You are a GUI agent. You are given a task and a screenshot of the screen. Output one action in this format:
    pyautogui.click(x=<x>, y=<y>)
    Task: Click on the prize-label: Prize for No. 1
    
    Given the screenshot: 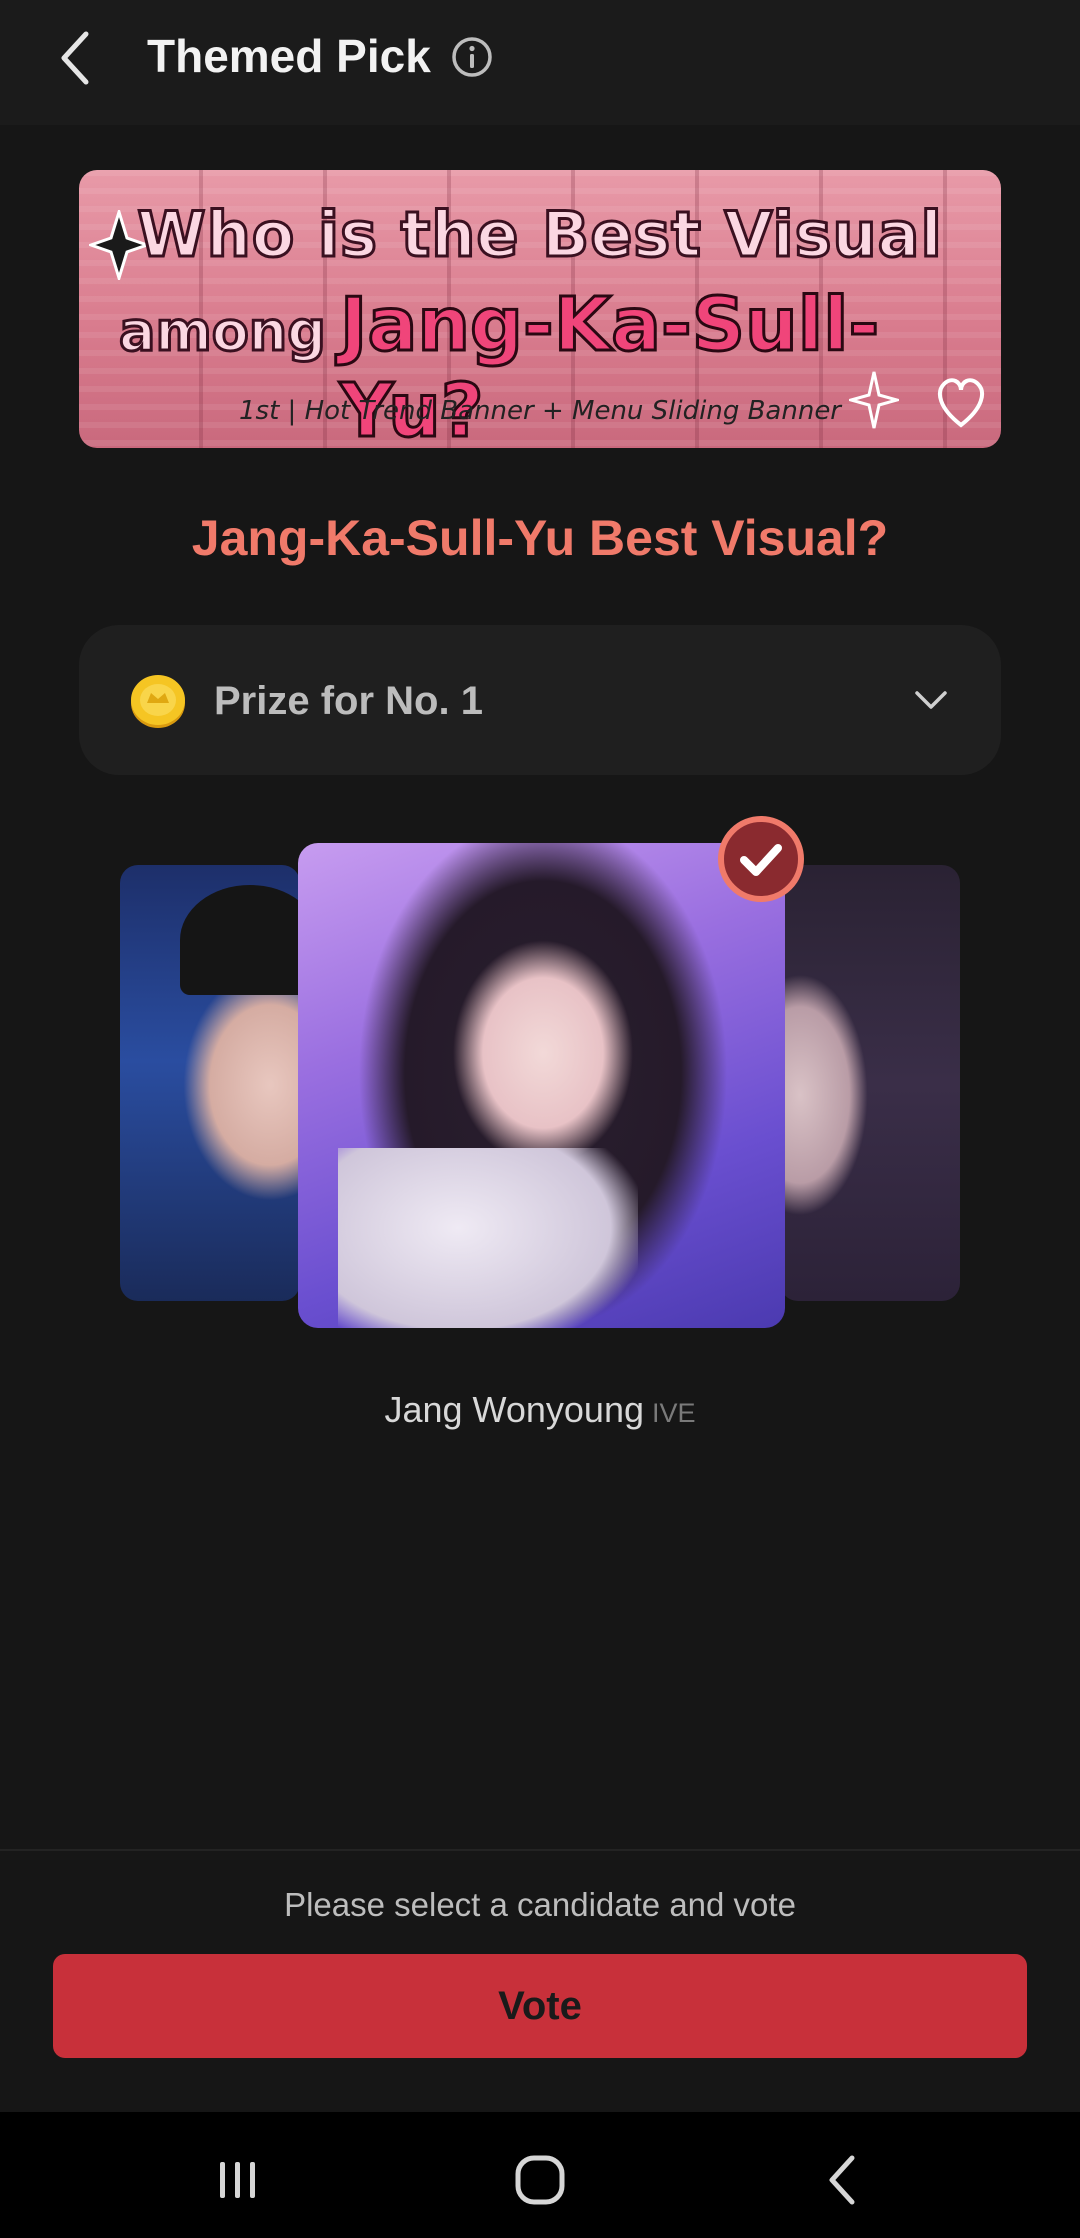 What is the action you would take?
    pyautogui.click(x=348, y=701)
    